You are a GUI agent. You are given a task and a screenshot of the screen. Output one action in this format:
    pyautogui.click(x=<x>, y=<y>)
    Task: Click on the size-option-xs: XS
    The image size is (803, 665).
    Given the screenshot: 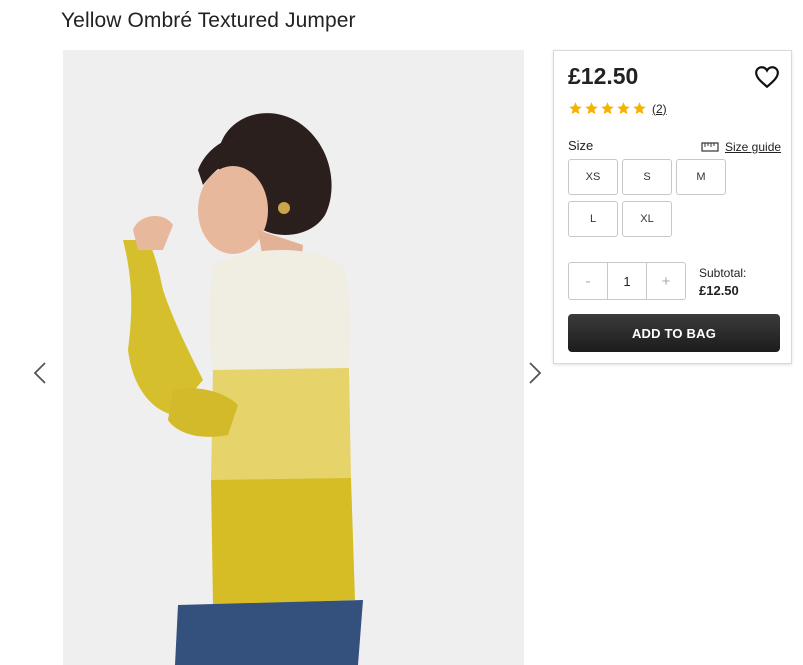 What is the action you would take?
    pyautogui.click(x=593, y=177)
    